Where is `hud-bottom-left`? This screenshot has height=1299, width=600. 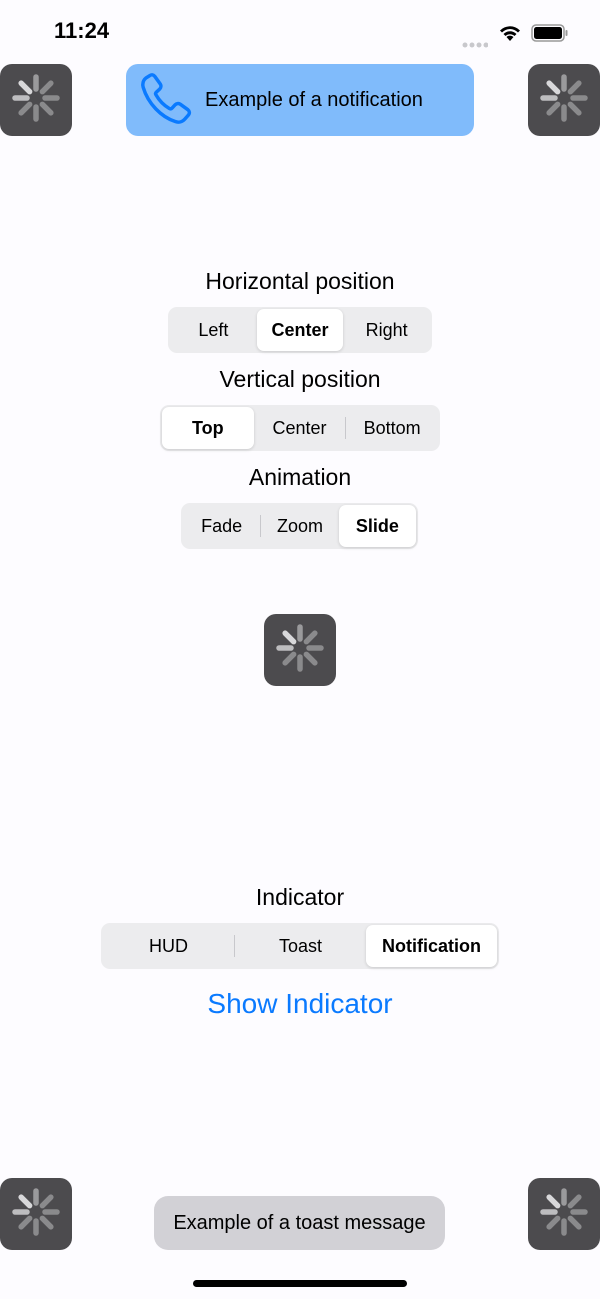 hud-bottom-left is located at coordinates (36, 1214).